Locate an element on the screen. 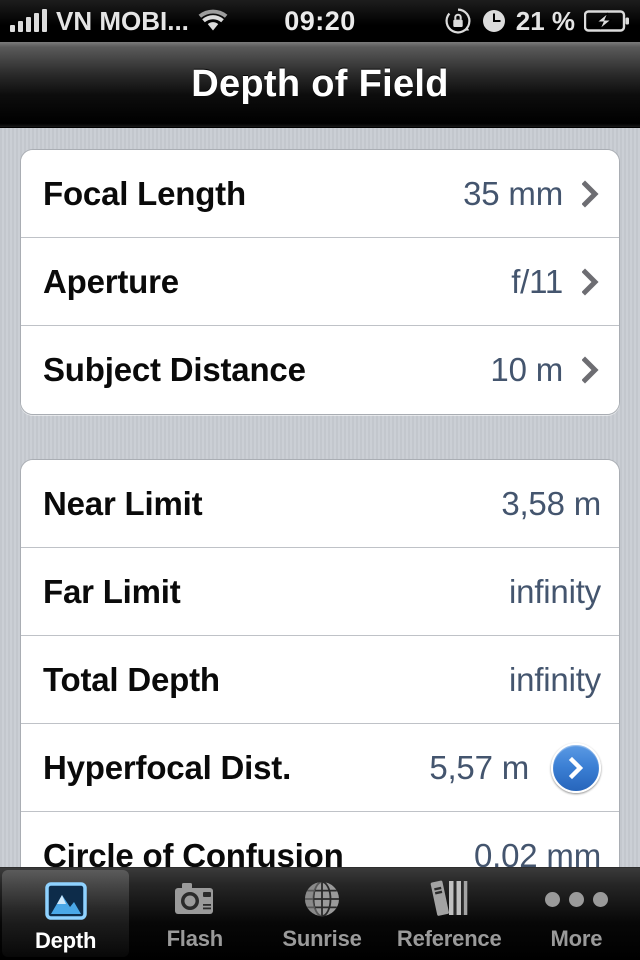 Image resolution: width=640 pixels, height=960 pixels. battery-percent-label: 21 % is located at coordinates (545, 20).